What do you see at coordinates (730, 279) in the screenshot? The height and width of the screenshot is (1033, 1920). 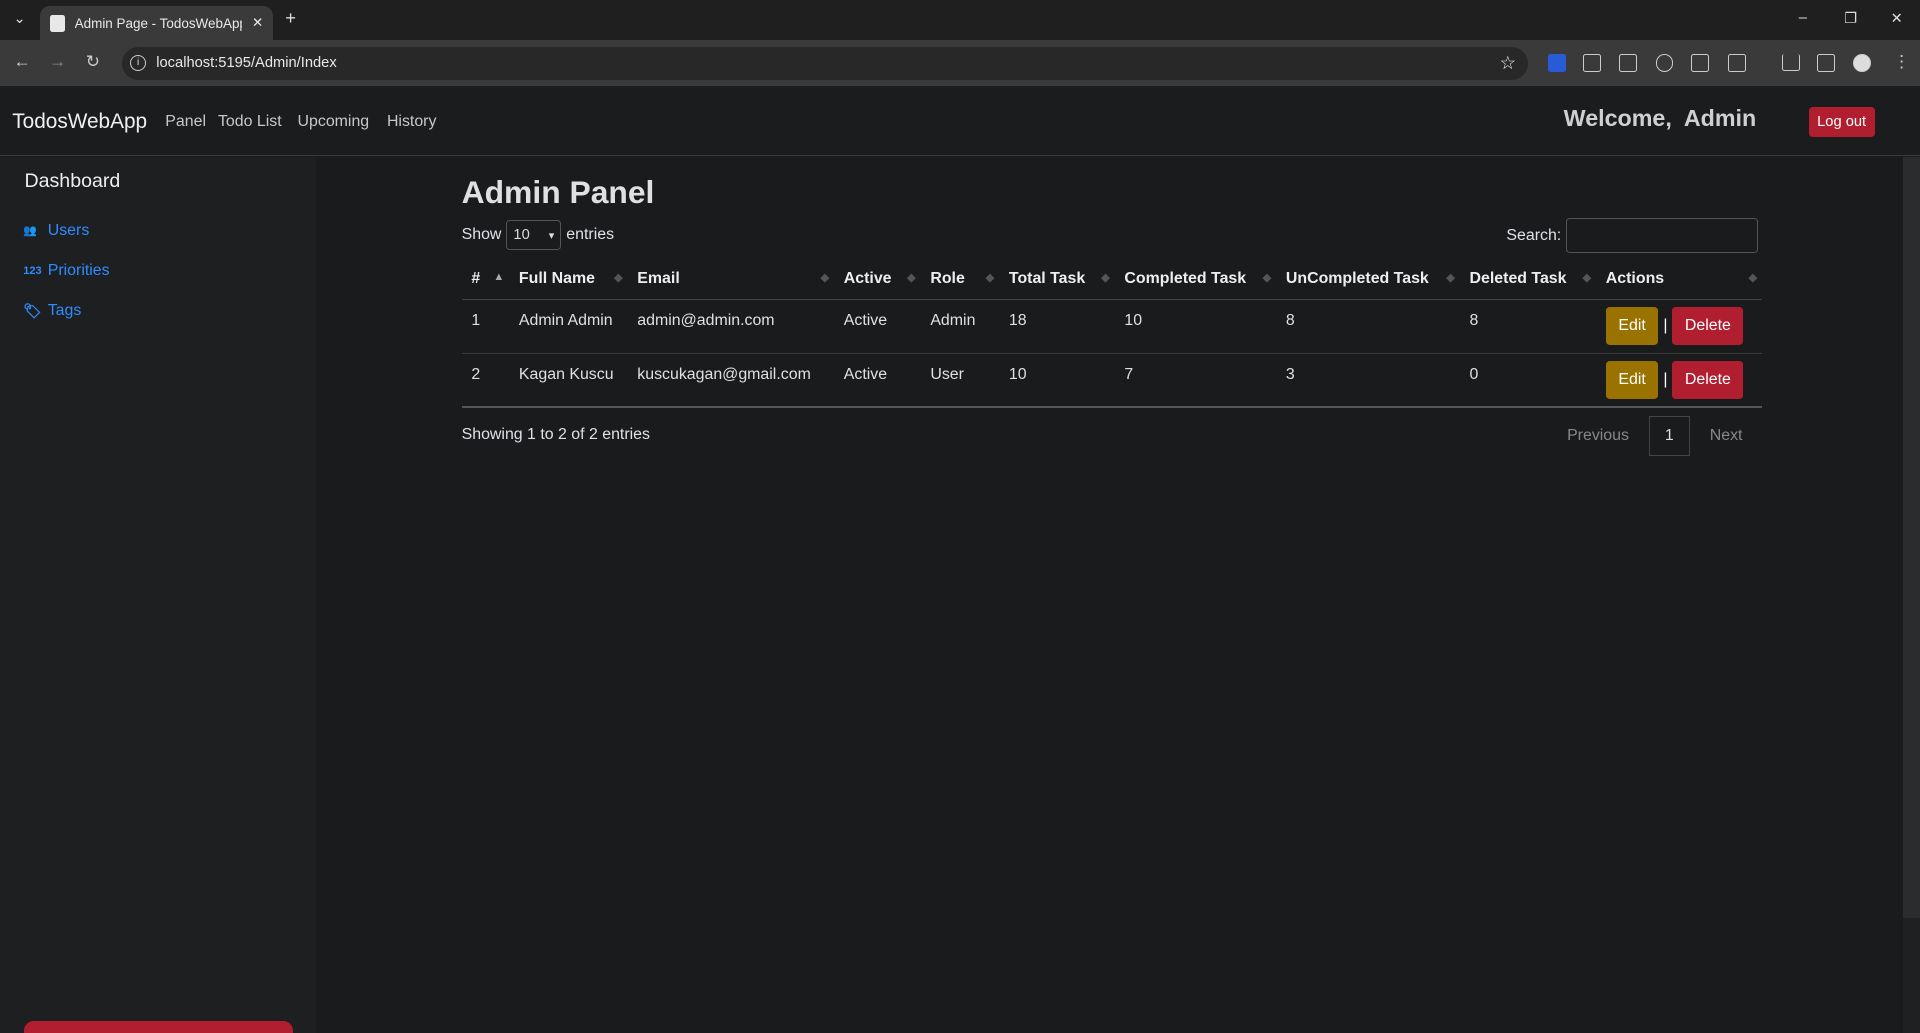 I see `column-header: Email ◆` at bounding box center [730, 279].